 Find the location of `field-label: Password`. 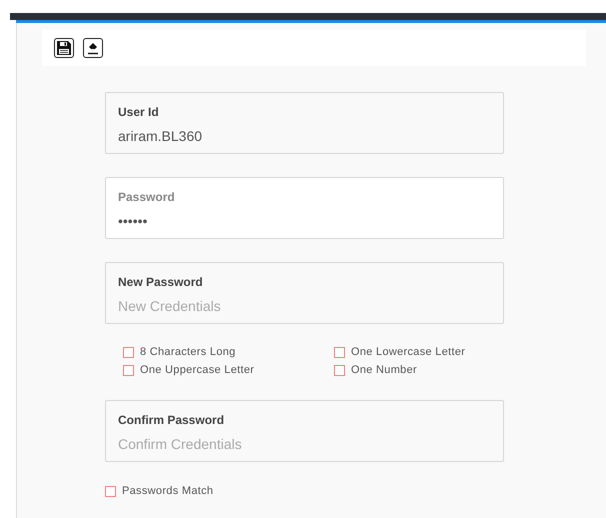

field-label: Password is located at coordinates (147, 197).